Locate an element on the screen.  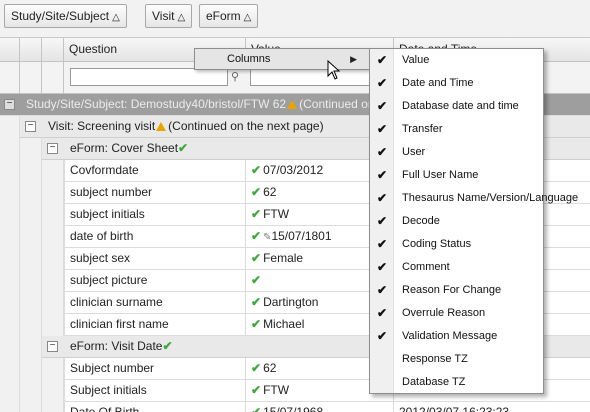
column-toggle-label: Transfer is located at coordinates (422, 129).